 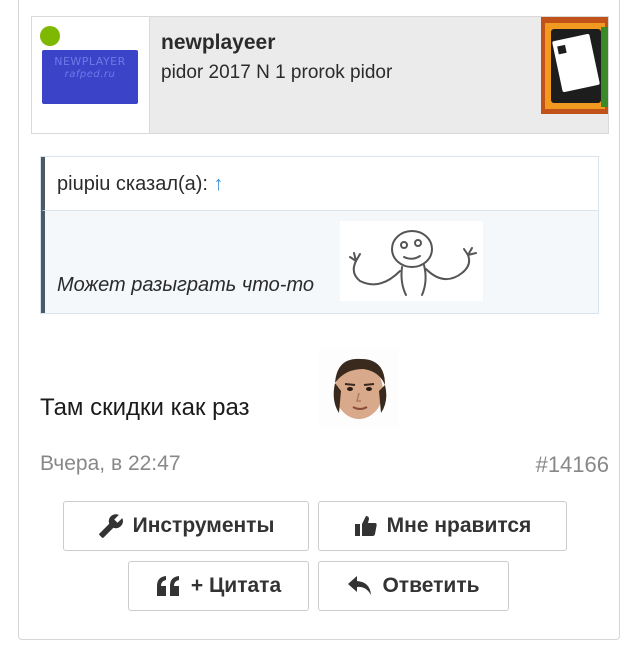 I want to click on quote-icon, so click(x=167, y=586).